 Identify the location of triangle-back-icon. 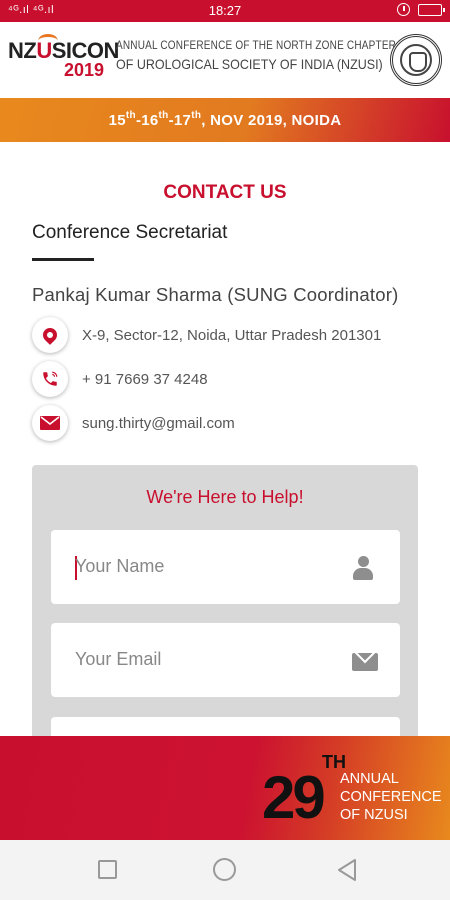
(347, 870).